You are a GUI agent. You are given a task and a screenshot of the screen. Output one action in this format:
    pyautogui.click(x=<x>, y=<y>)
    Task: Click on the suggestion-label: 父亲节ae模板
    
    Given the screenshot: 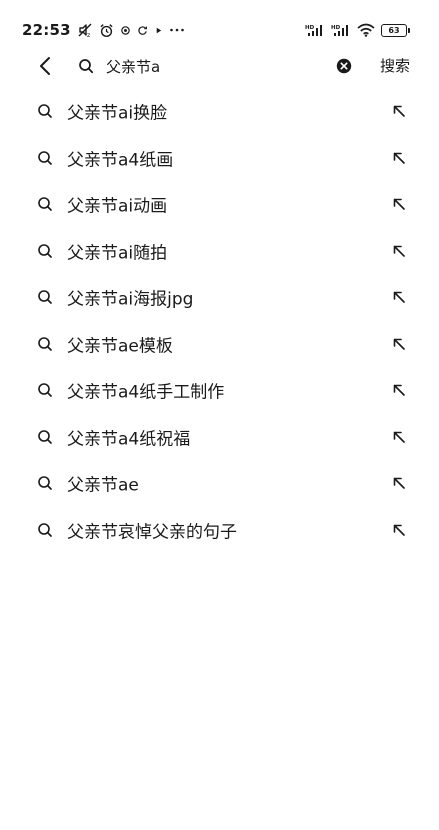 What is the action you would take?
    pyautogui.click(x=120, y=346)
    